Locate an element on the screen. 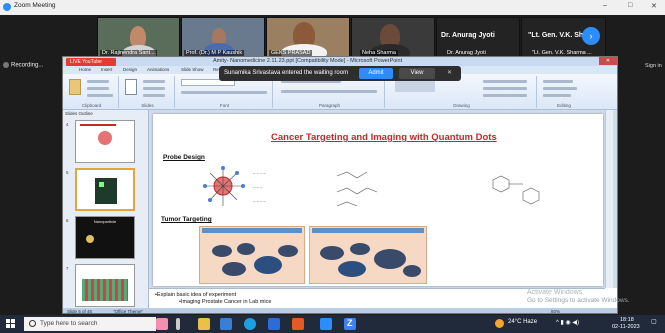  probe-design-heading: Probe Design is located at coordinates (184, 157).